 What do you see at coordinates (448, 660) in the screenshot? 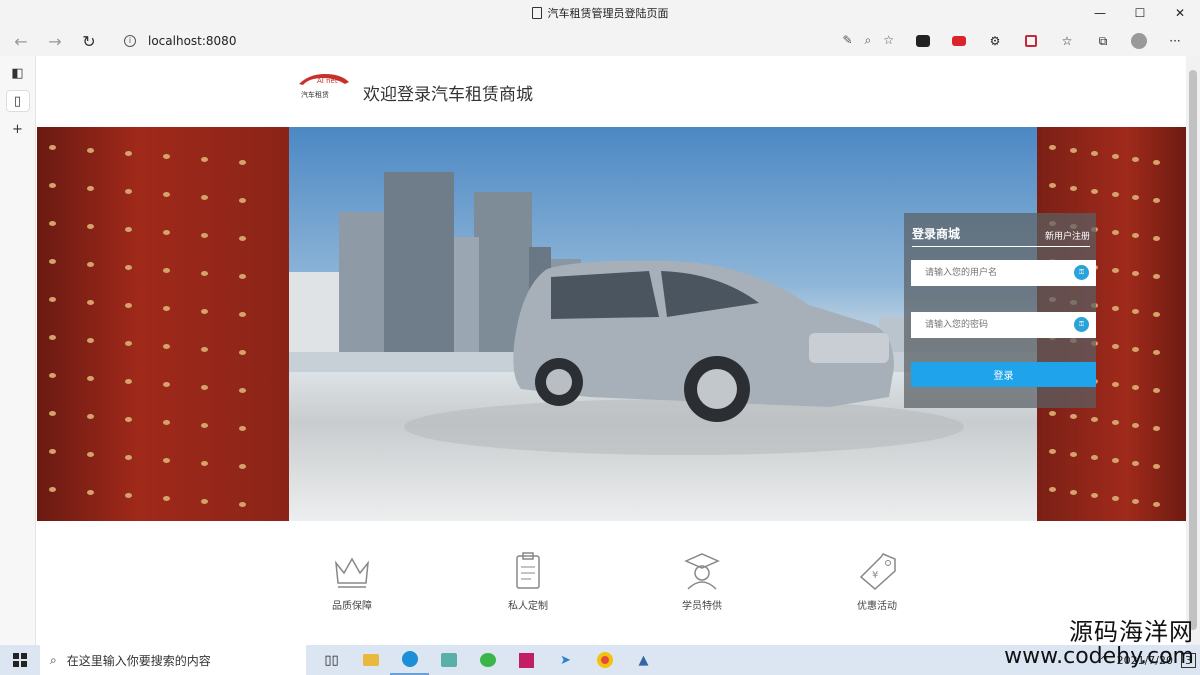
I see `app-icon` at bounding box center [448, 660].